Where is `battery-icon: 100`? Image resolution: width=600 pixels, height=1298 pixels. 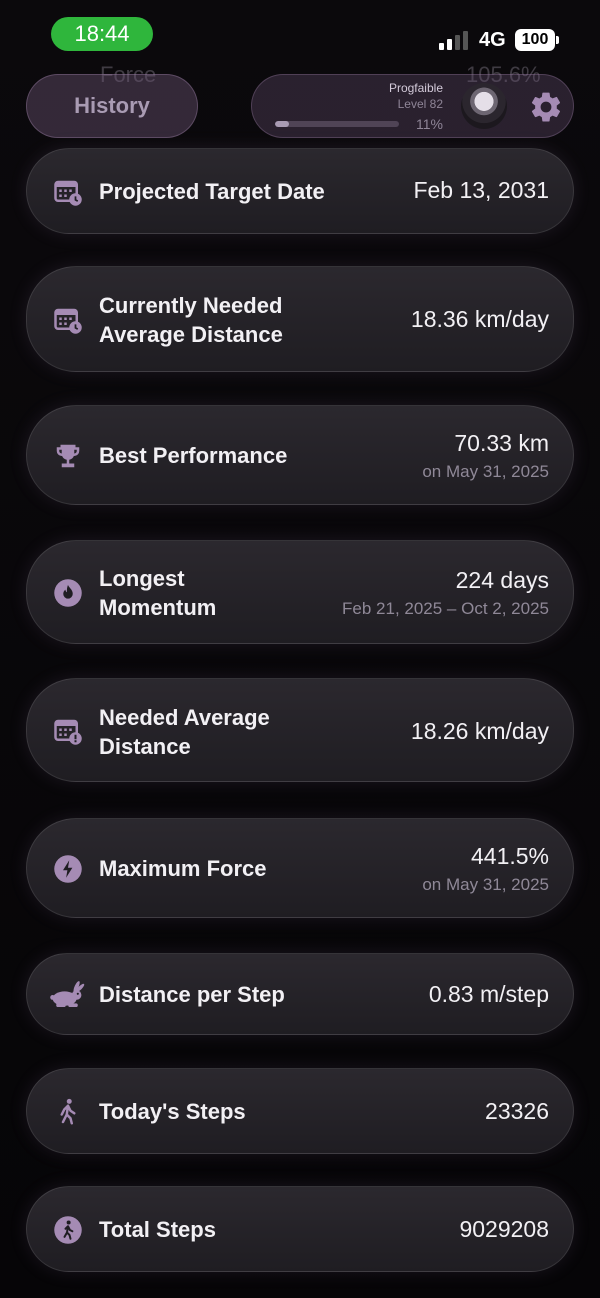 battery-icon: 100 is located at coordinates (537, 40).